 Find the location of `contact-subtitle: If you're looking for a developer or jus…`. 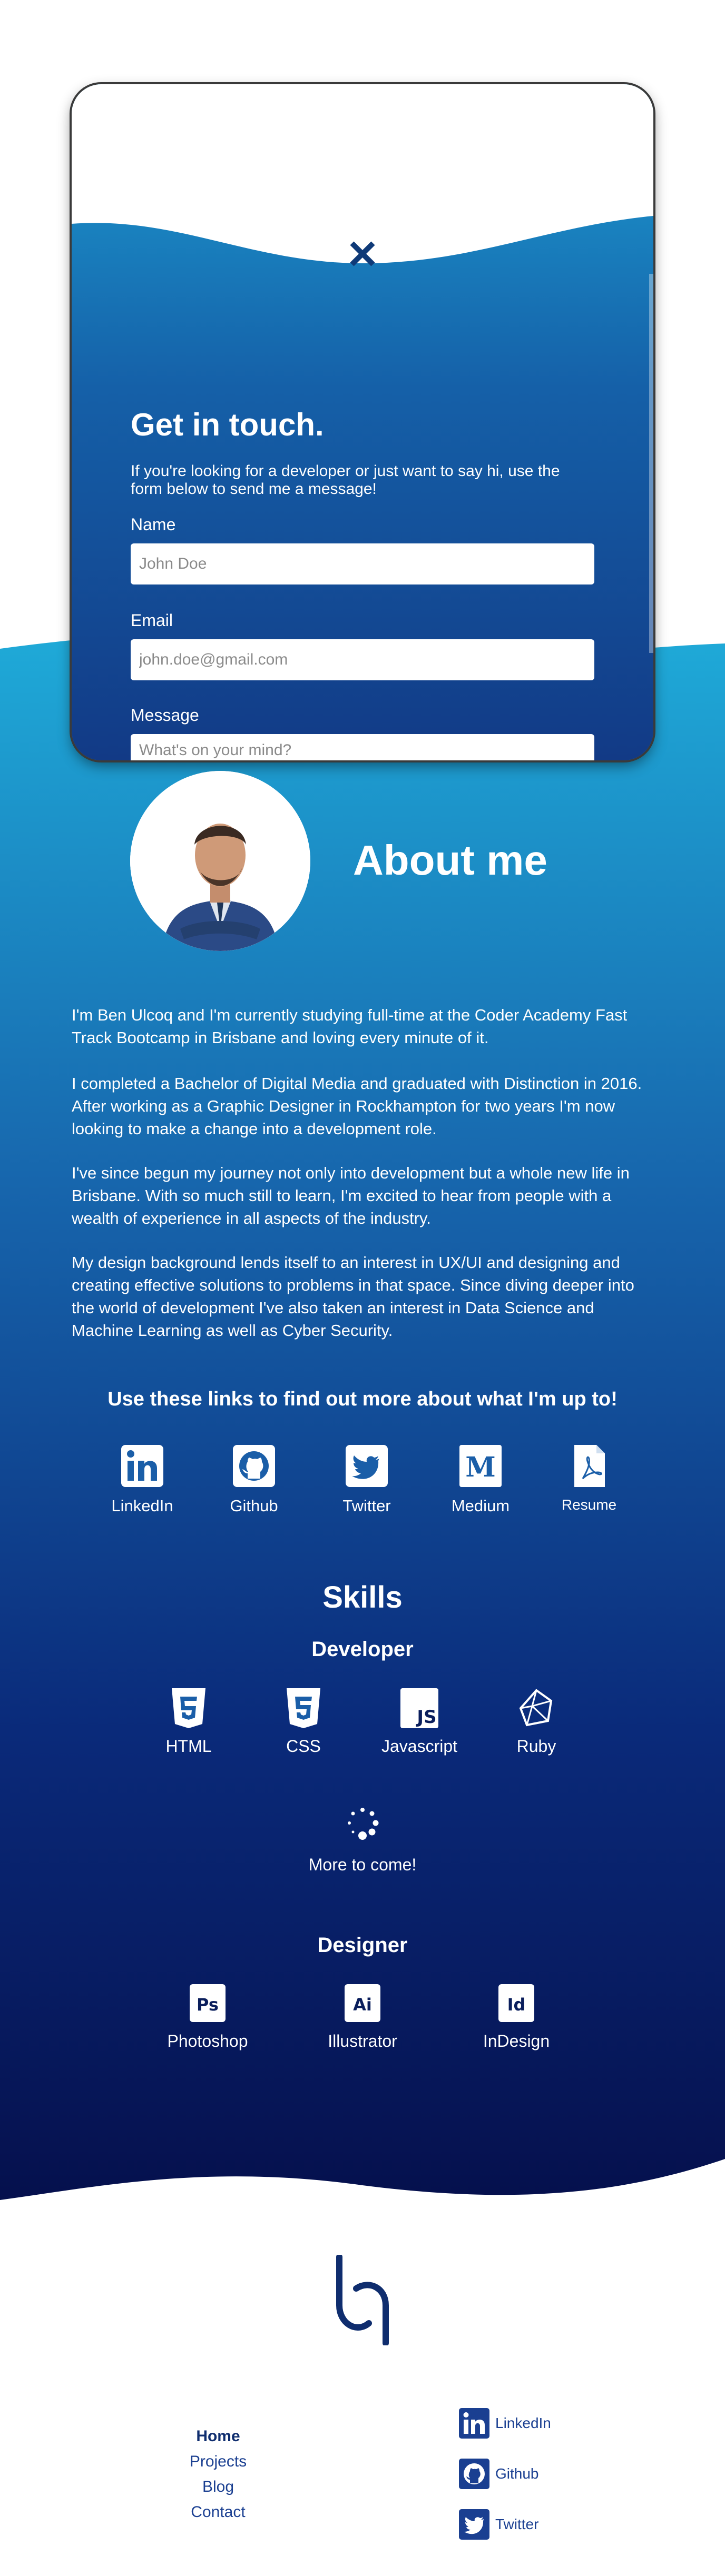

contact-subtitle: If you're looking for a developer or jus… is located at coordinates (346, 480).